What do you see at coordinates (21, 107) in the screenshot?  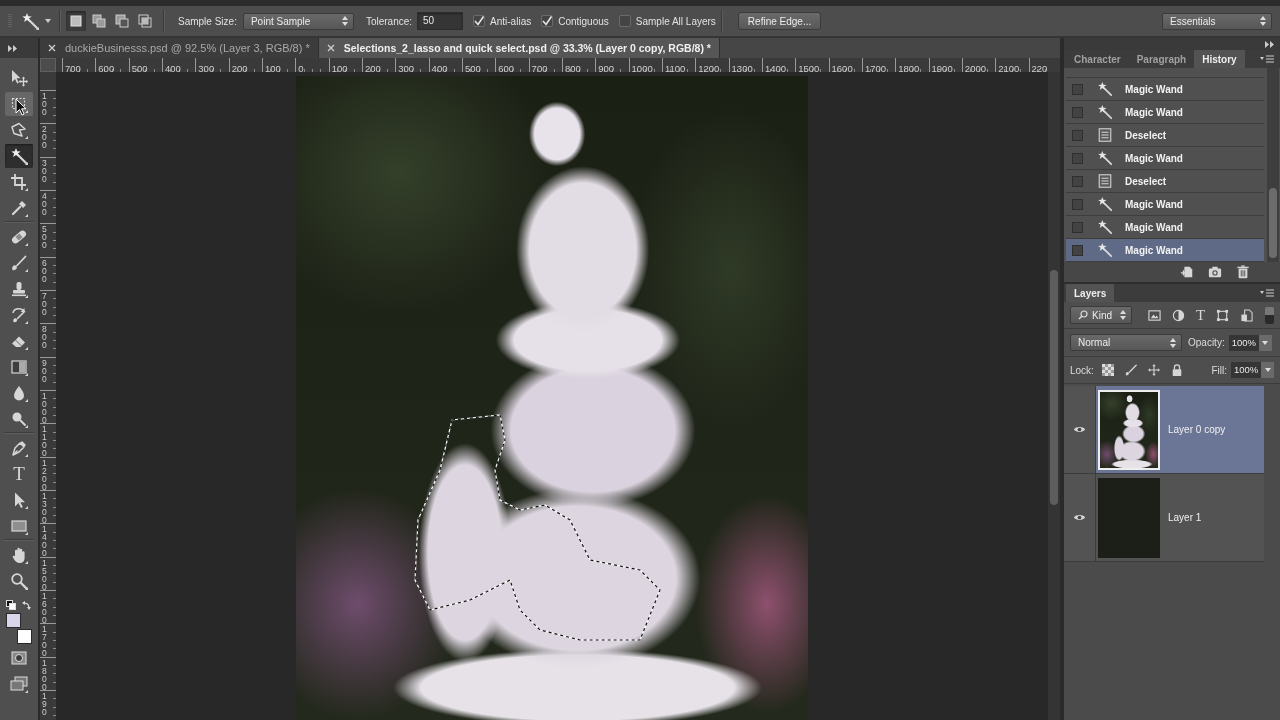 I see `mouse-cursor-icon` at bounding box center [21, 107].